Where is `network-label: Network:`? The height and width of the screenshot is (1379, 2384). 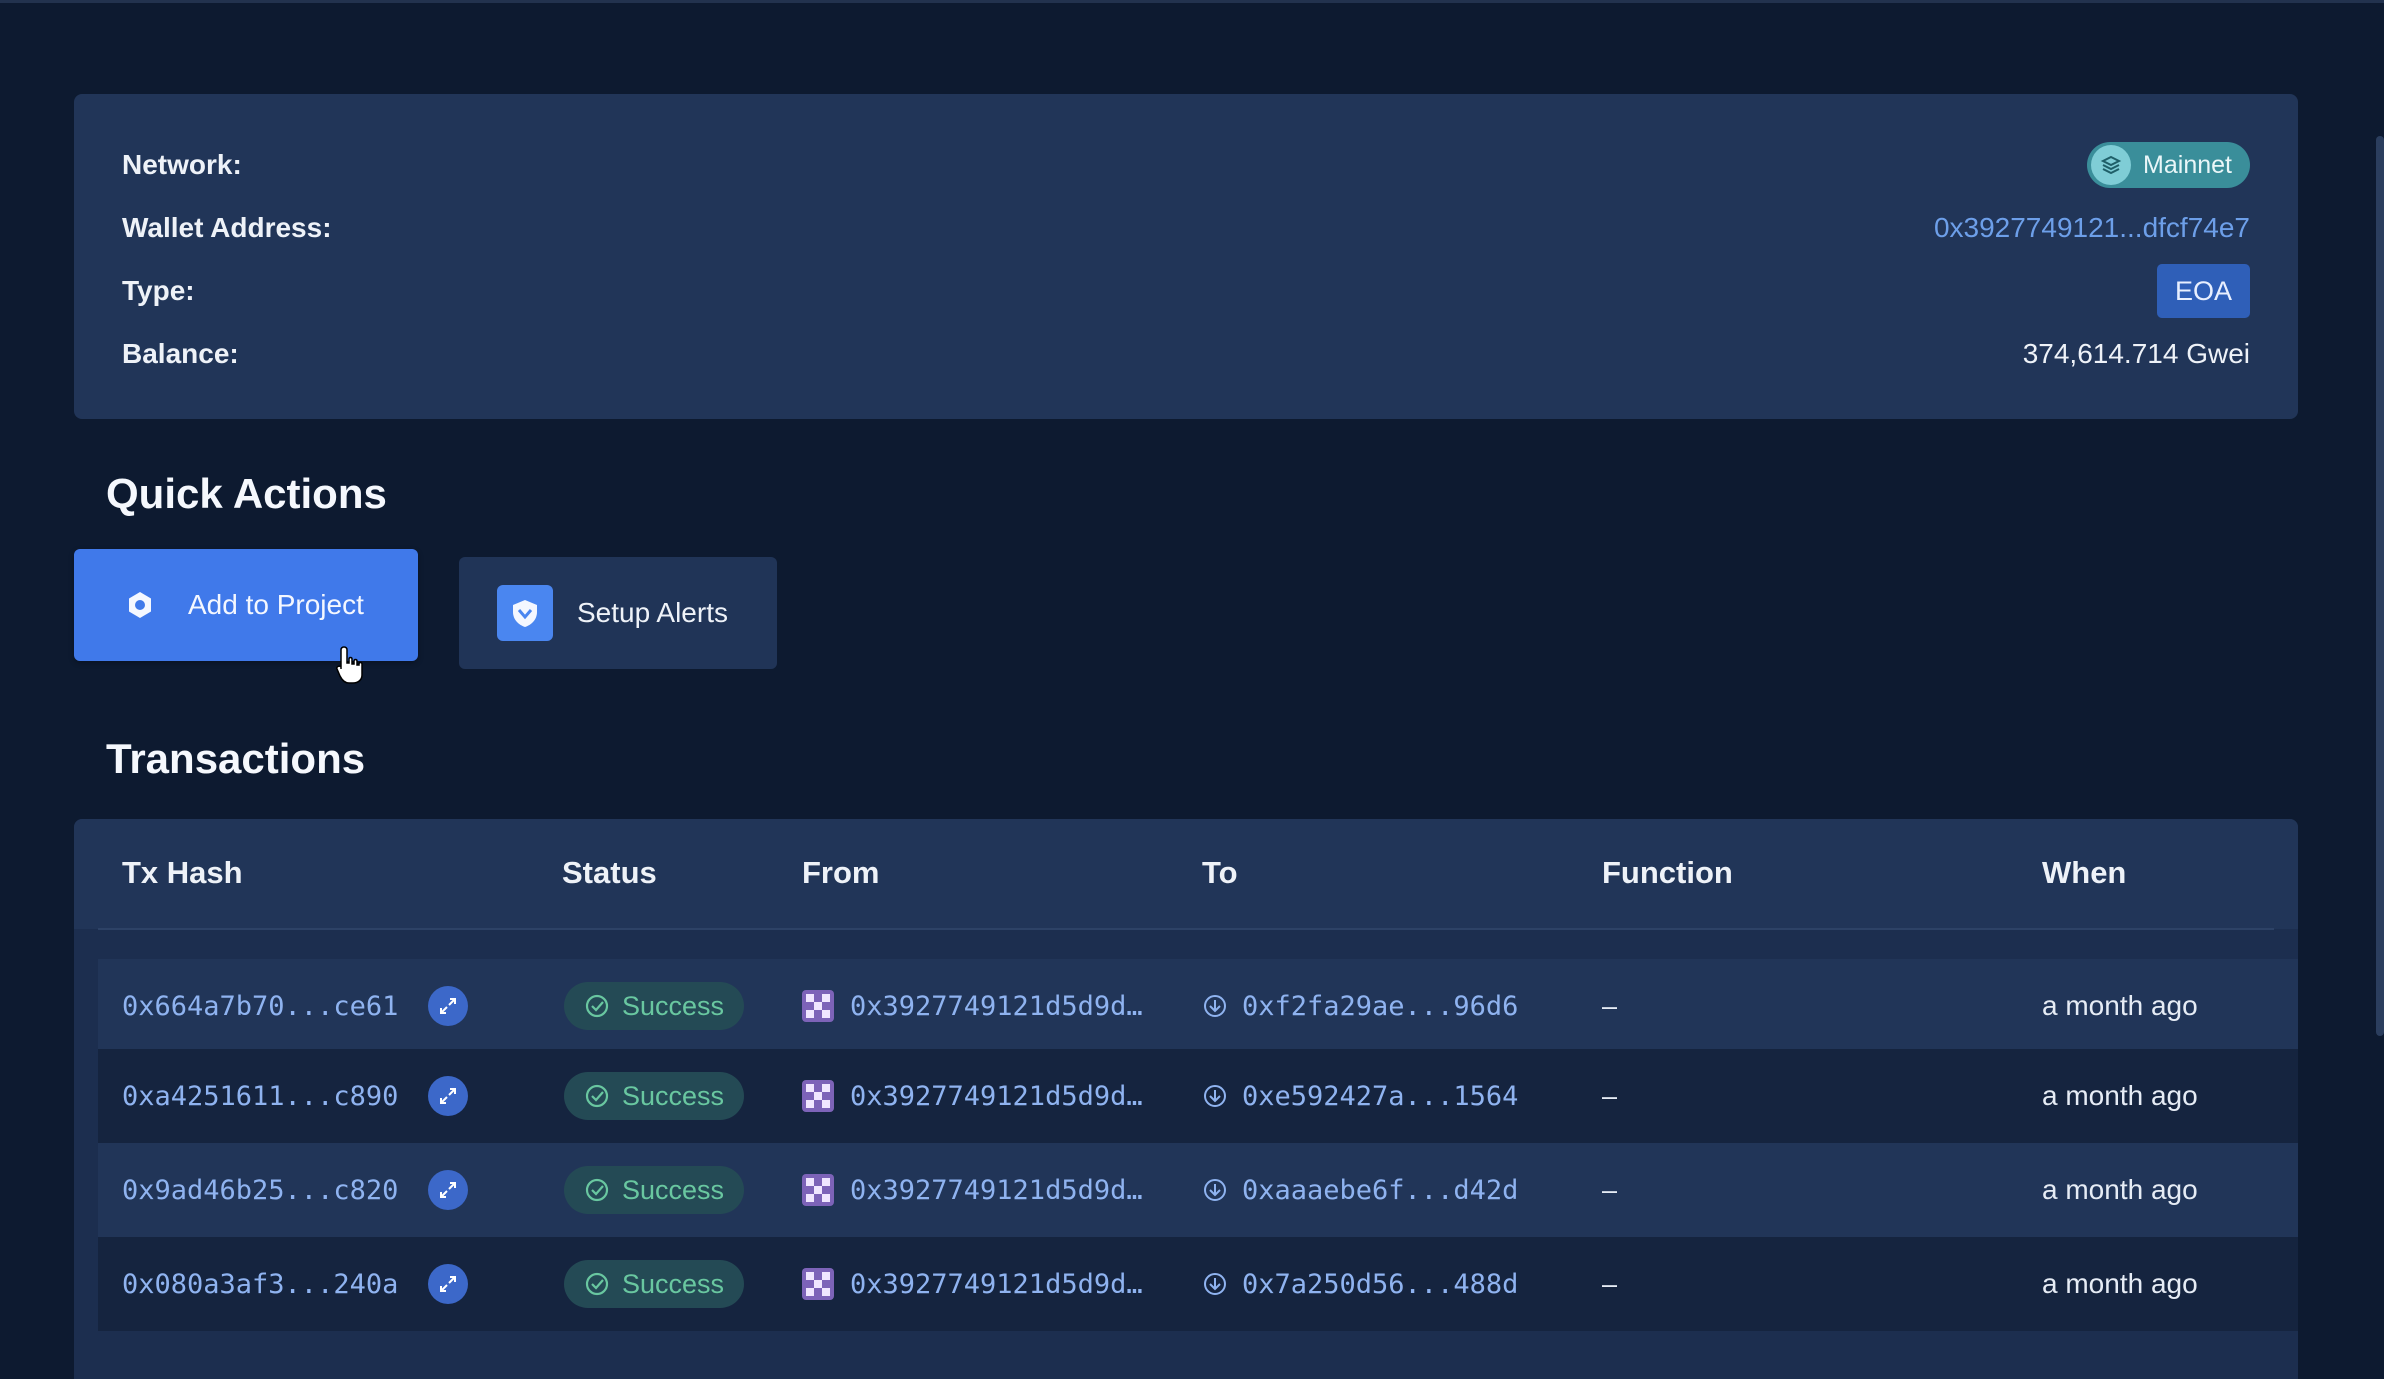 network-label: Network: is located at coordinates (182, 164).